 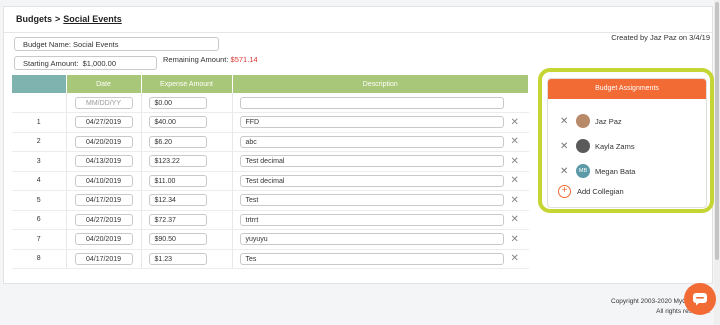 I want to click on starting-amount-field: Starting Amount: $1,000.00, so click(x=85, y=63).